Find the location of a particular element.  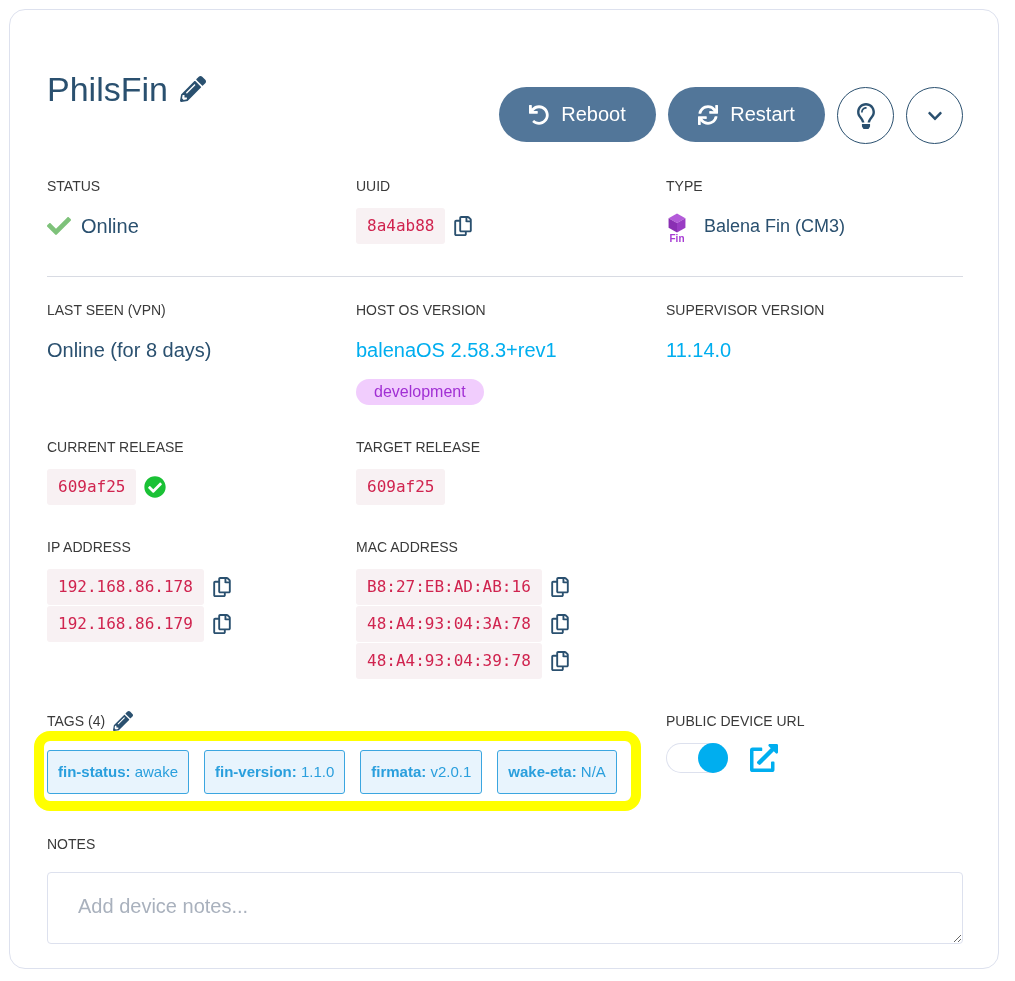

code-value: B8:27:EB:AD:AB:16 is located at coordinates (449, 587).